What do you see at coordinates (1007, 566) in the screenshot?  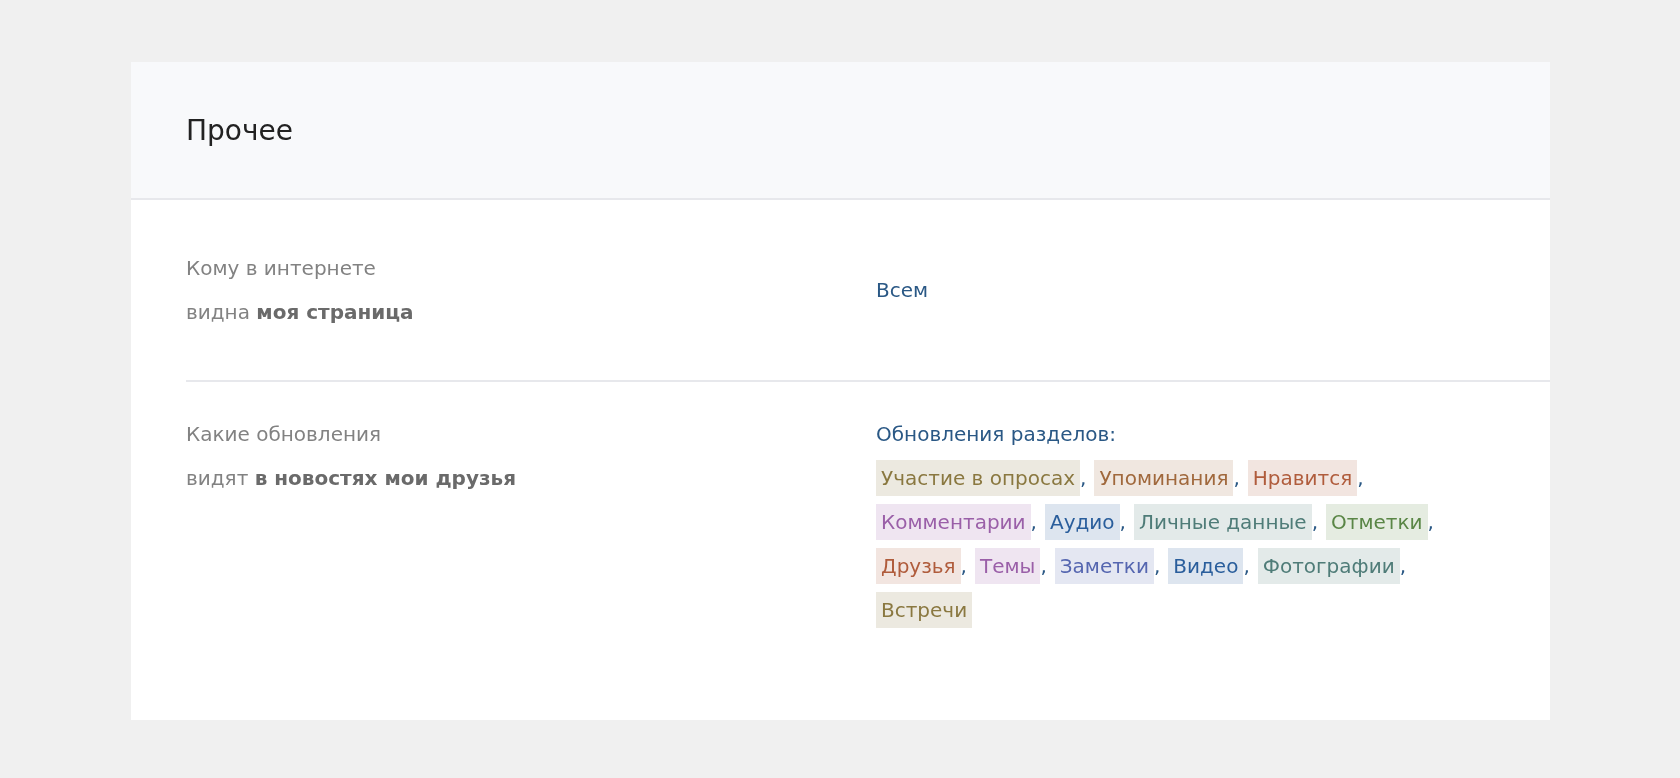 I see `section-tag: Темы` at bounding box center [1007, 566].